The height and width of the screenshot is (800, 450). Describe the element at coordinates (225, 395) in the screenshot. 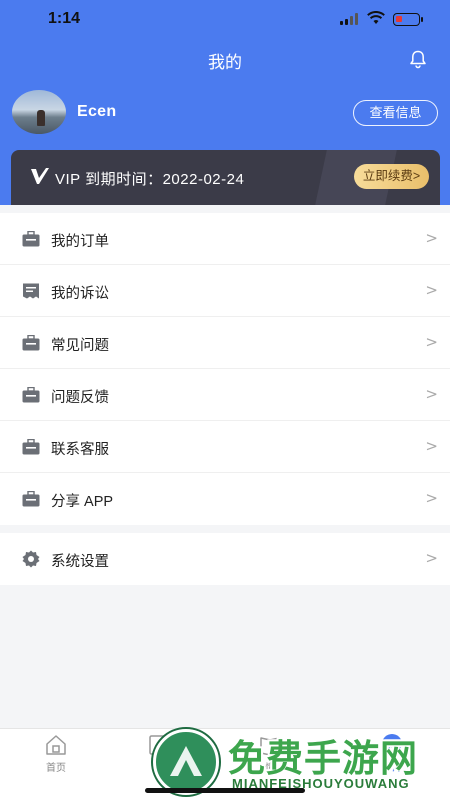

I see `menu-item-feedback: 问题反馈 >` at that location.